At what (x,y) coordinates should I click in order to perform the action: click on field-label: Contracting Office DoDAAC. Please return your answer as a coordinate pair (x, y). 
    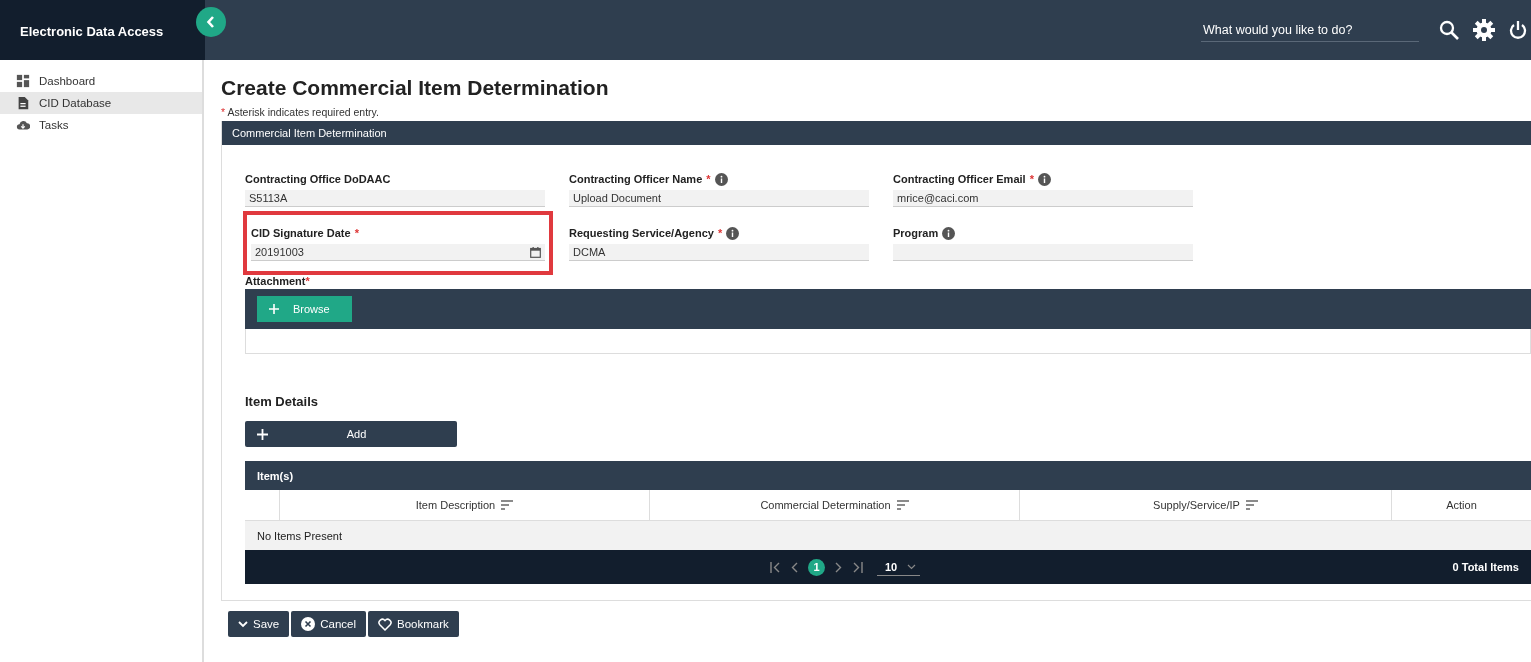
    Looking at the image, I should click on (318, 179).